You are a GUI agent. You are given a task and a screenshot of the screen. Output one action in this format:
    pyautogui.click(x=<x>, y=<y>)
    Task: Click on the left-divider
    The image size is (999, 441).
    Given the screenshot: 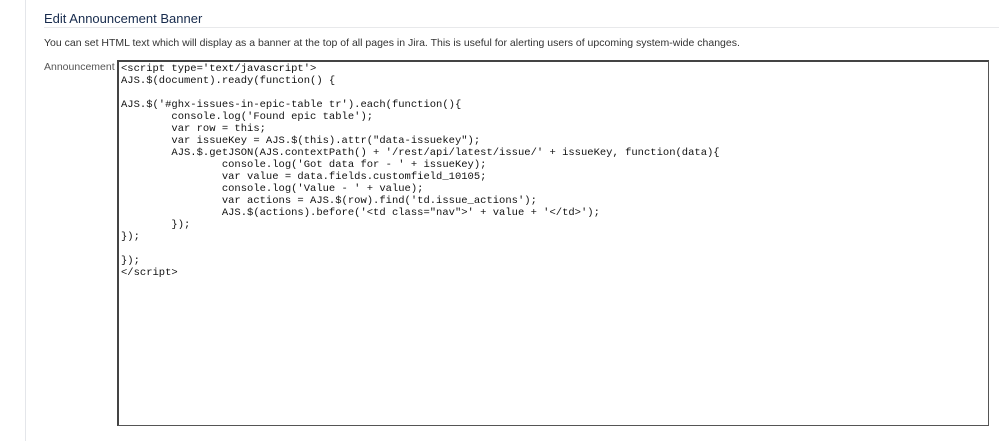 What is the action you would take?
    pyautogui.click(x=25, y=220)
    